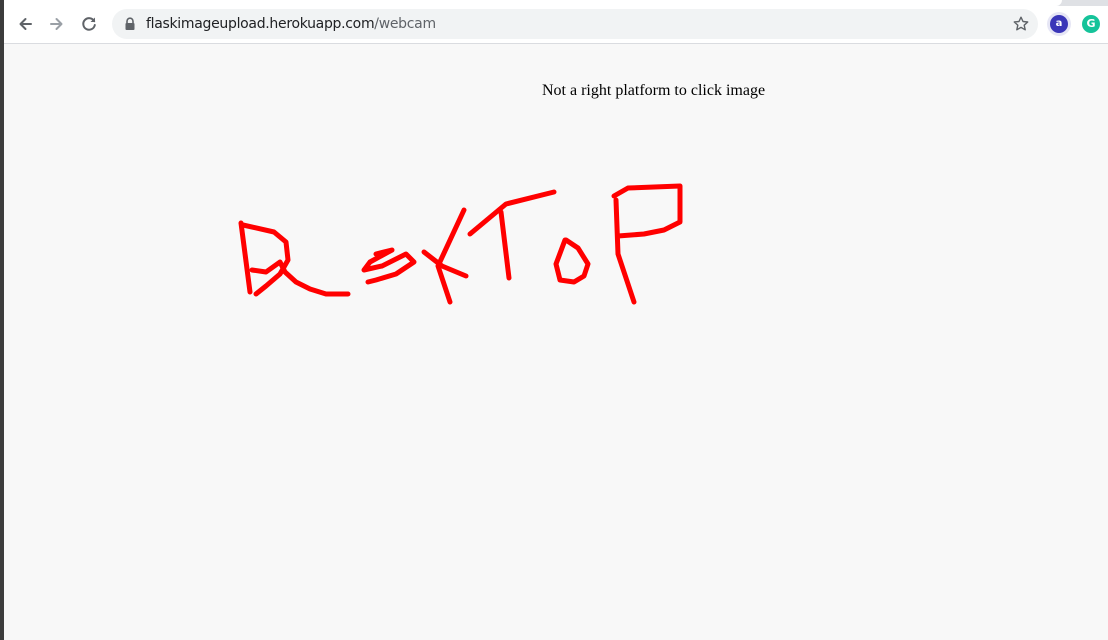 Image resolution: width=1108 pixels, height=640 pixels. I want to click on drawing-stroke-k-stem, so click(451, 256).